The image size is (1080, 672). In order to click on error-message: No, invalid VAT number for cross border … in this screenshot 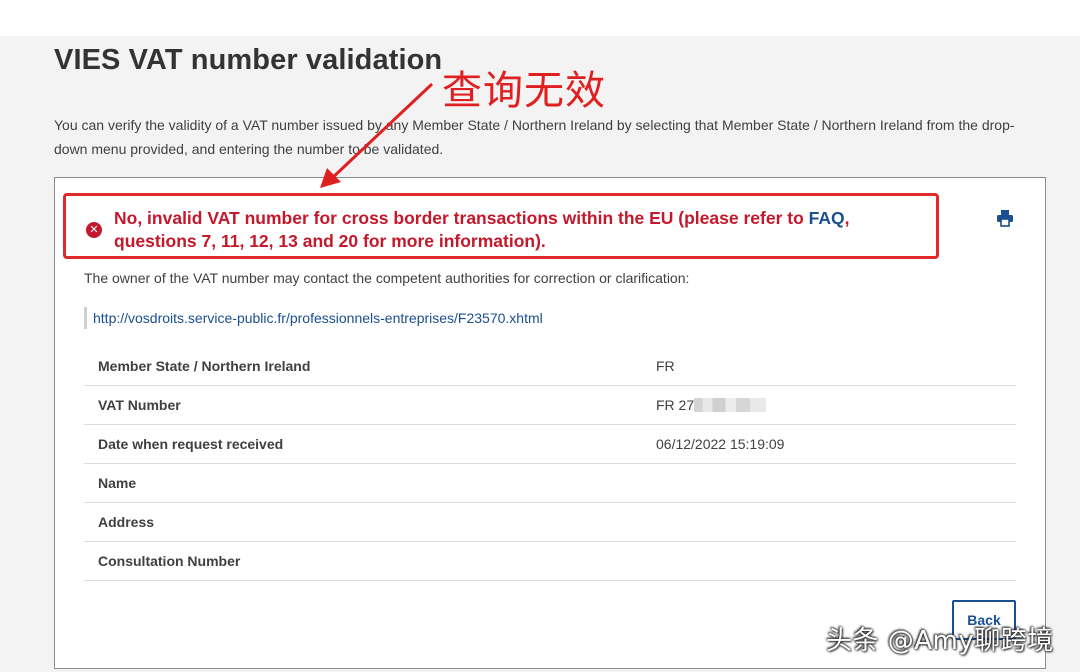, I will do `click(514, 230)`.